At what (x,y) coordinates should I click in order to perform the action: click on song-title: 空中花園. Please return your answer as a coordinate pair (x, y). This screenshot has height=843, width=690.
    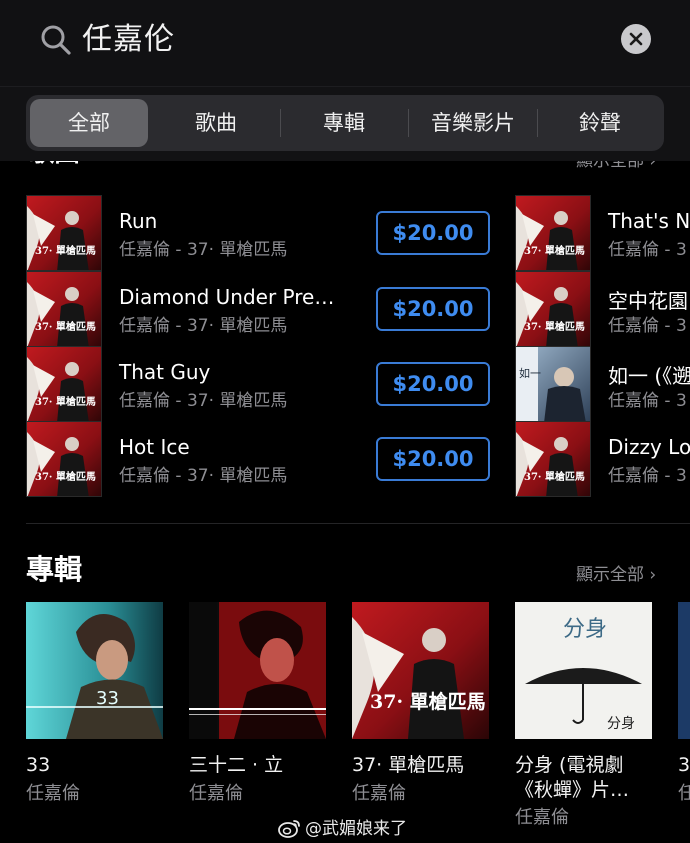
    Looking at the image, I should click on (648, 301).